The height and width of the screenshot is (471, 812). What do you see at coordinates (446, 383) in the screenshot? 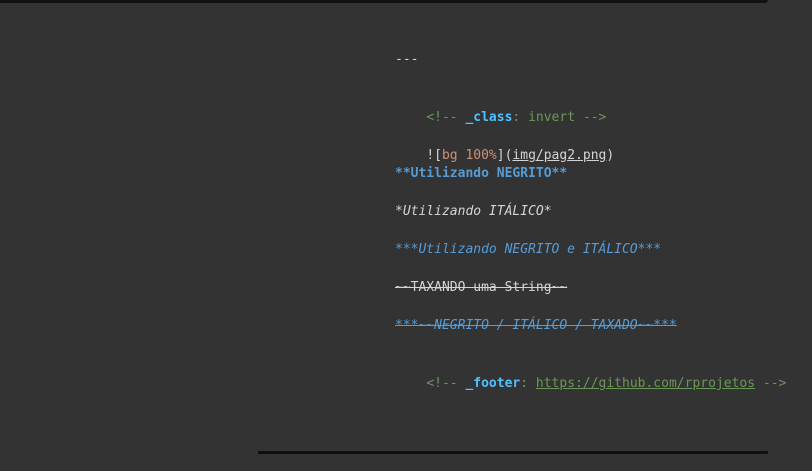
I see `footer-comment-open: <!--` at bounding box center [446, 383].